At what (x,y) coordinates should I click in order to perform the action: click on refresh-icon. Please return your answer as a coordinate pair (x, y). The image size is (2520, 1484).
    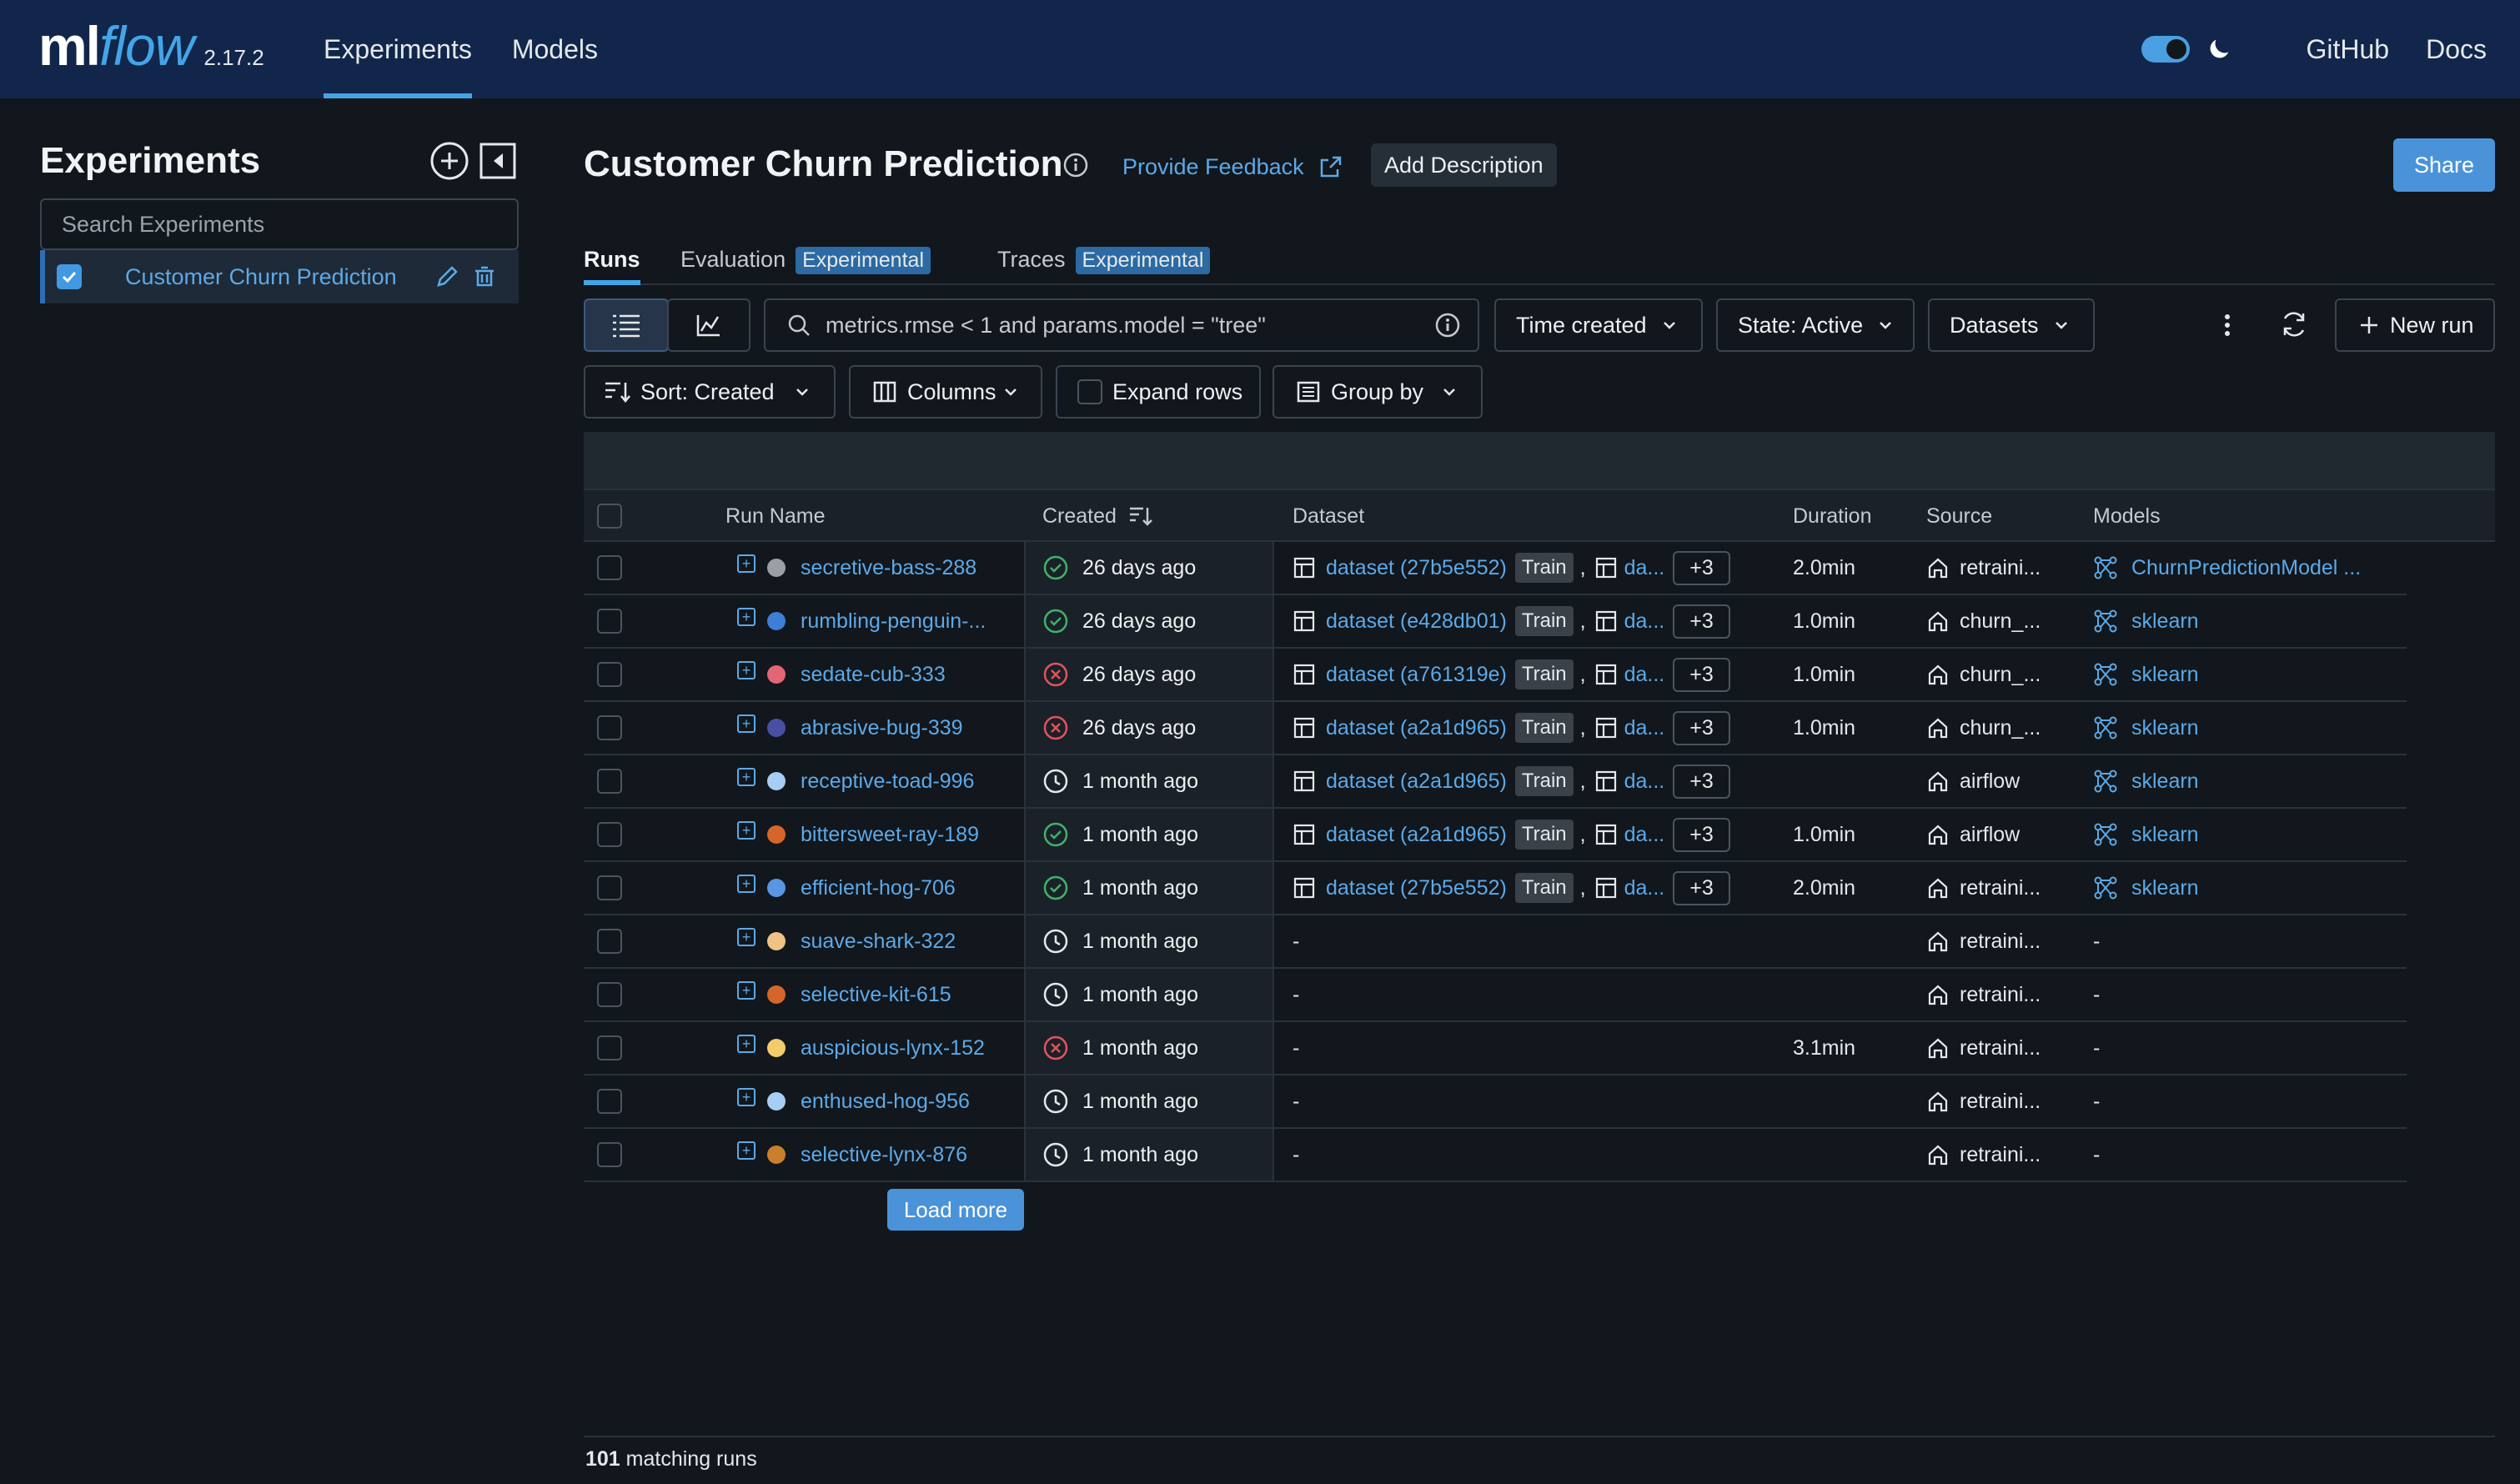
    Looking at the image, I should click on (2294, 324).